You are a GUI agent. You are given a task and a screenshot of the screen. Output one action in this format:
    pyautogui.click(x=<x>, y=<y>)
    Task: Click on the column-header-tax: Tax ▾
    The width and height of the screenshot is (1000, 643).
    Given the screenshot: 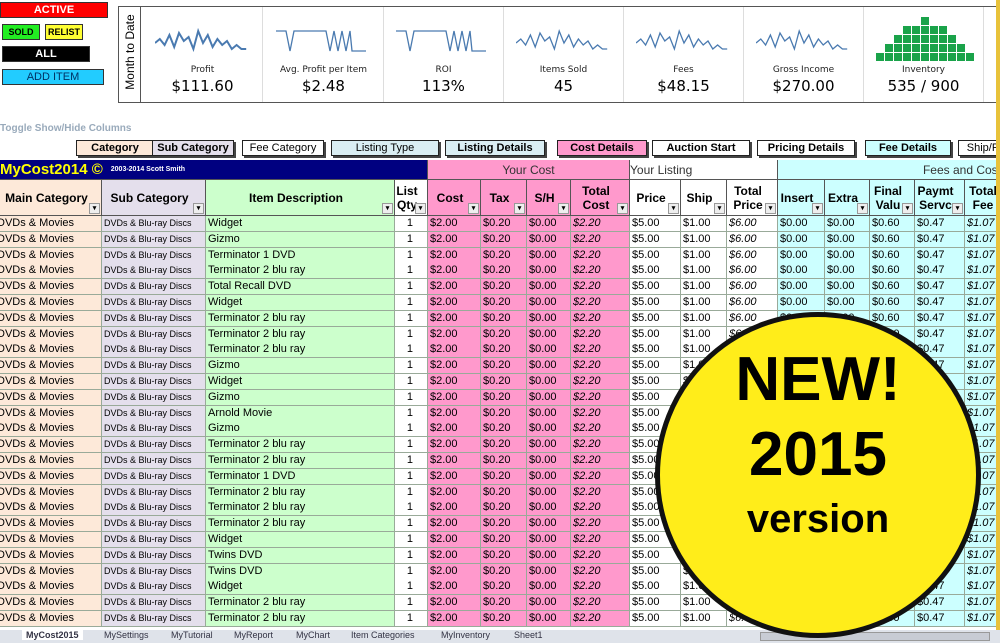 What is the action you would take?
    pyautogui.click(x=504, y=198)
    